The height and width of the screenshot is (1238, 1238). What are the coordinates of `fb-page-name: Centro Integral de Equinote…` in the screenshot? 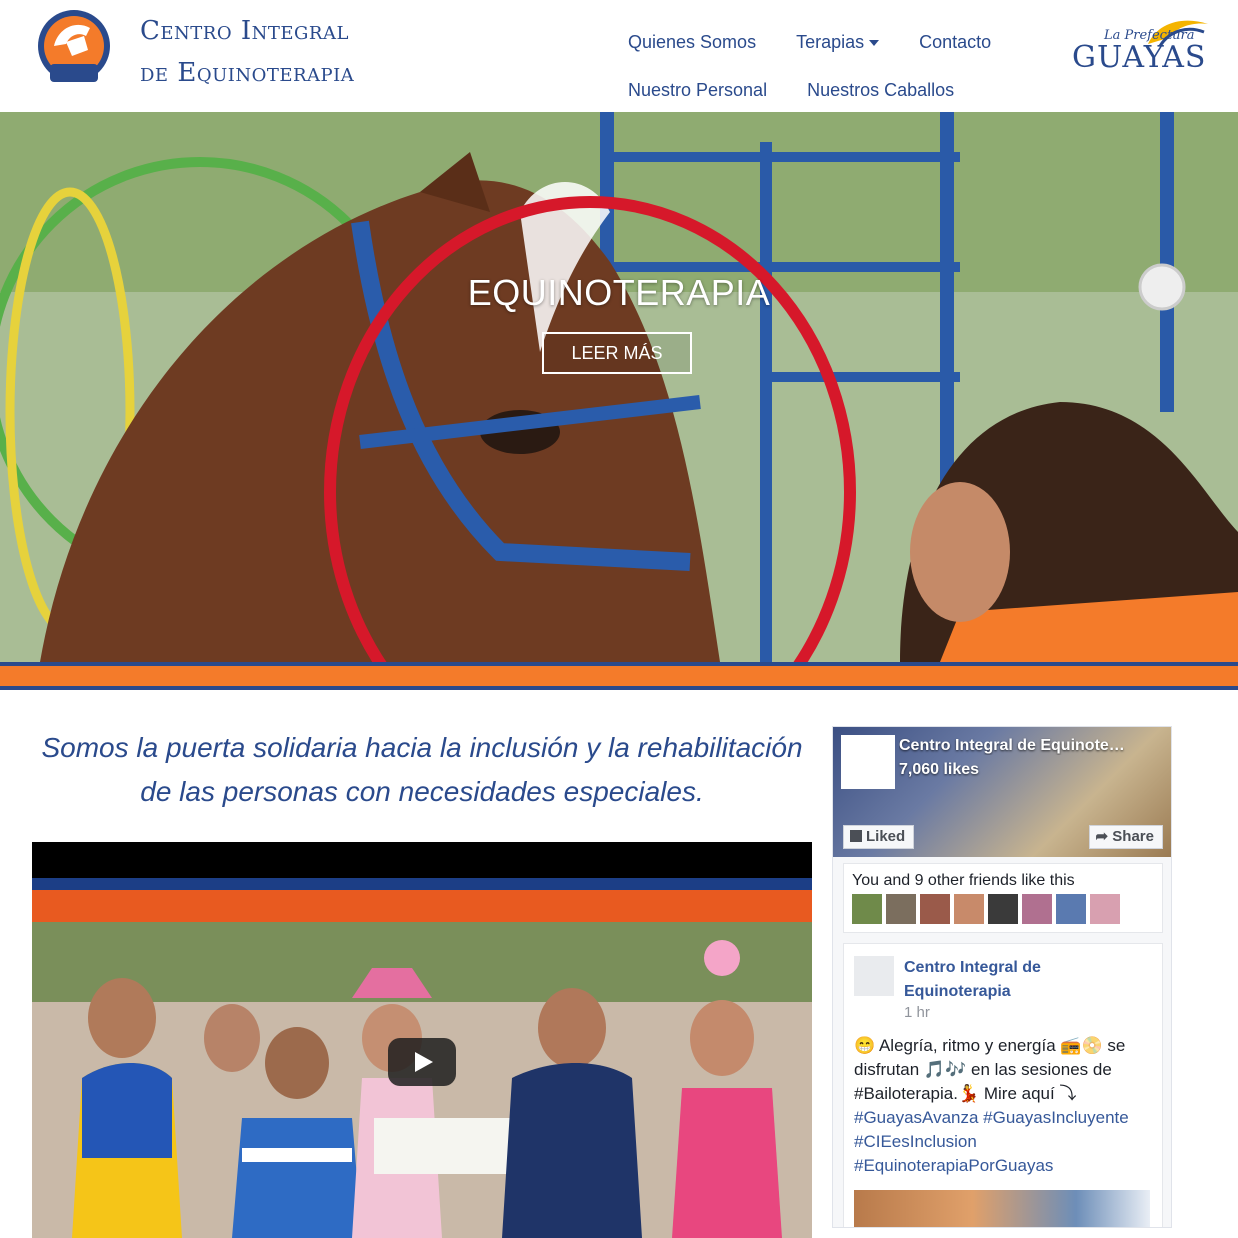 It's located at (1031, 746).